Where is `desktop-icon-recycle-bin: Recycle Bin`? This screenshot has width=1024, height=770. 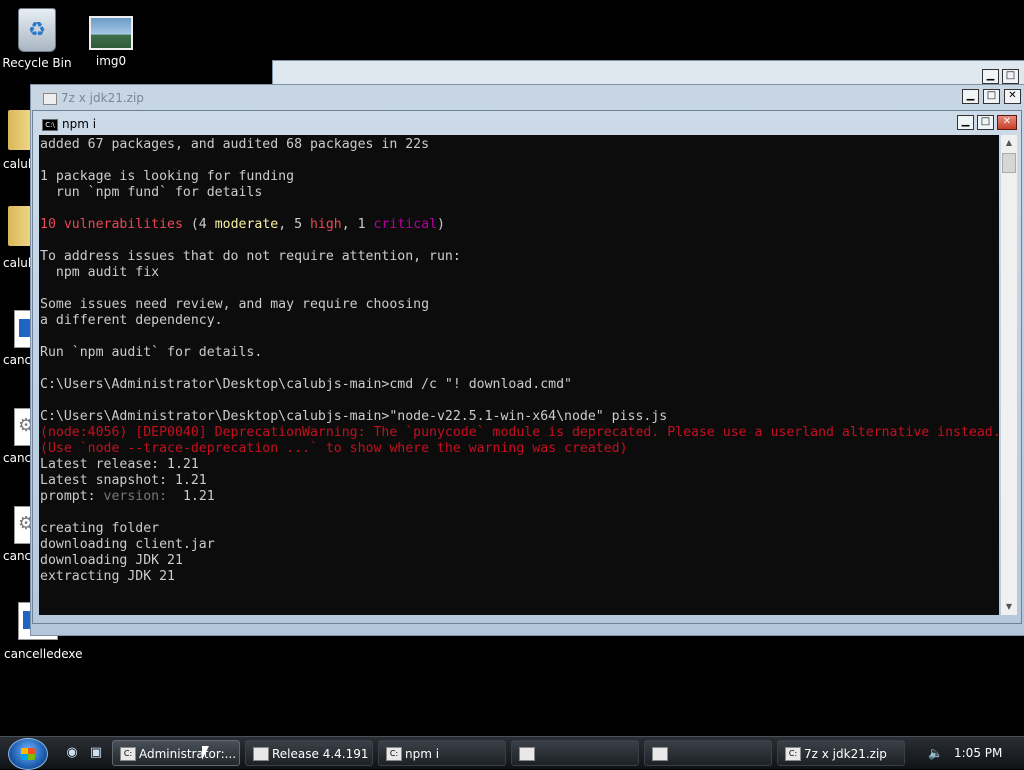 desktop-icon-recycle-bin: Recycle Bin is located at coordinates (37, 39).